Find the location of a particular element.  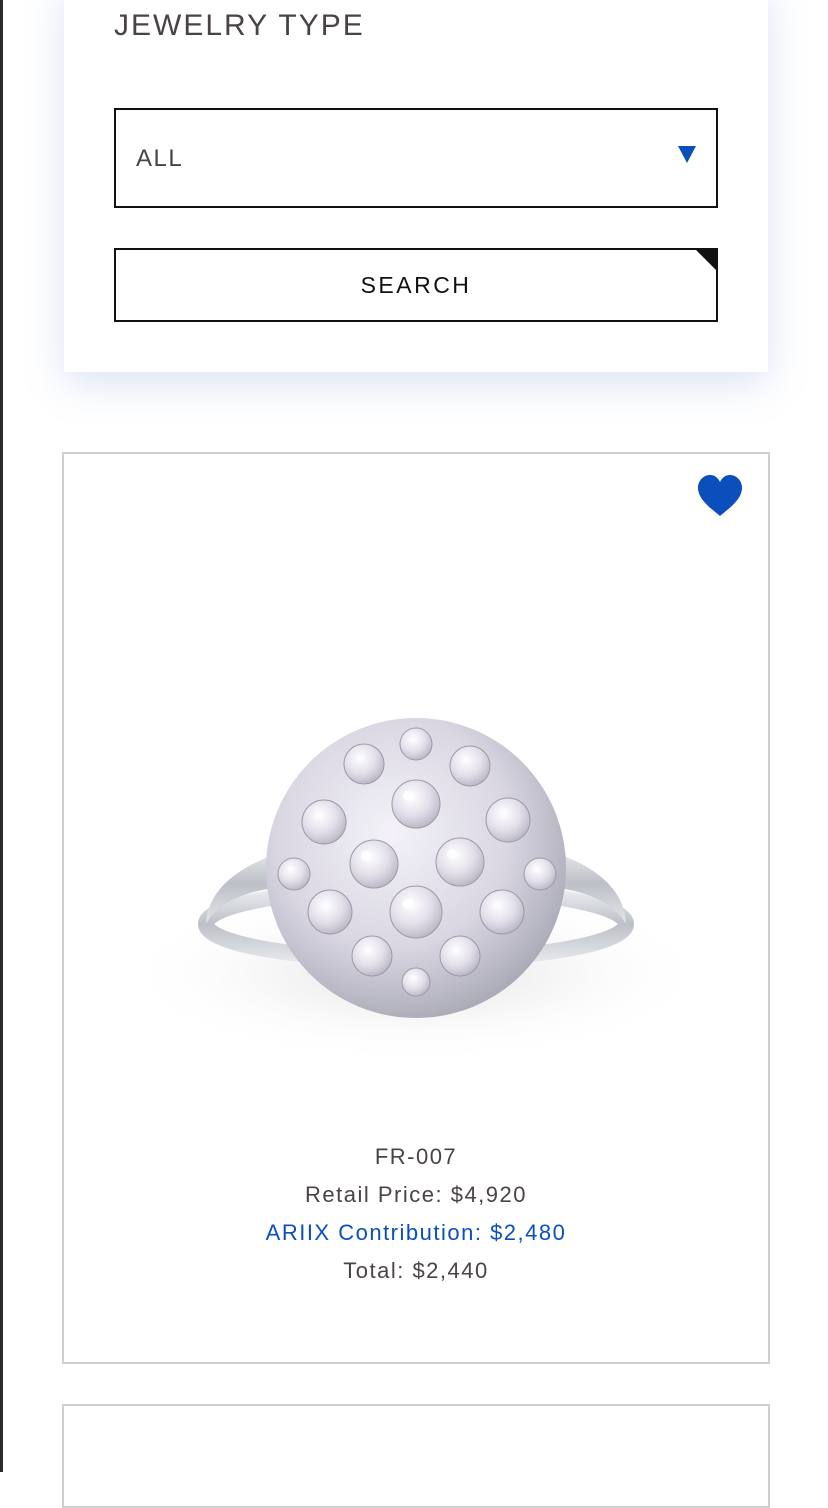

total-price: Total: $2,440 is located at coordinates (416, 1270).